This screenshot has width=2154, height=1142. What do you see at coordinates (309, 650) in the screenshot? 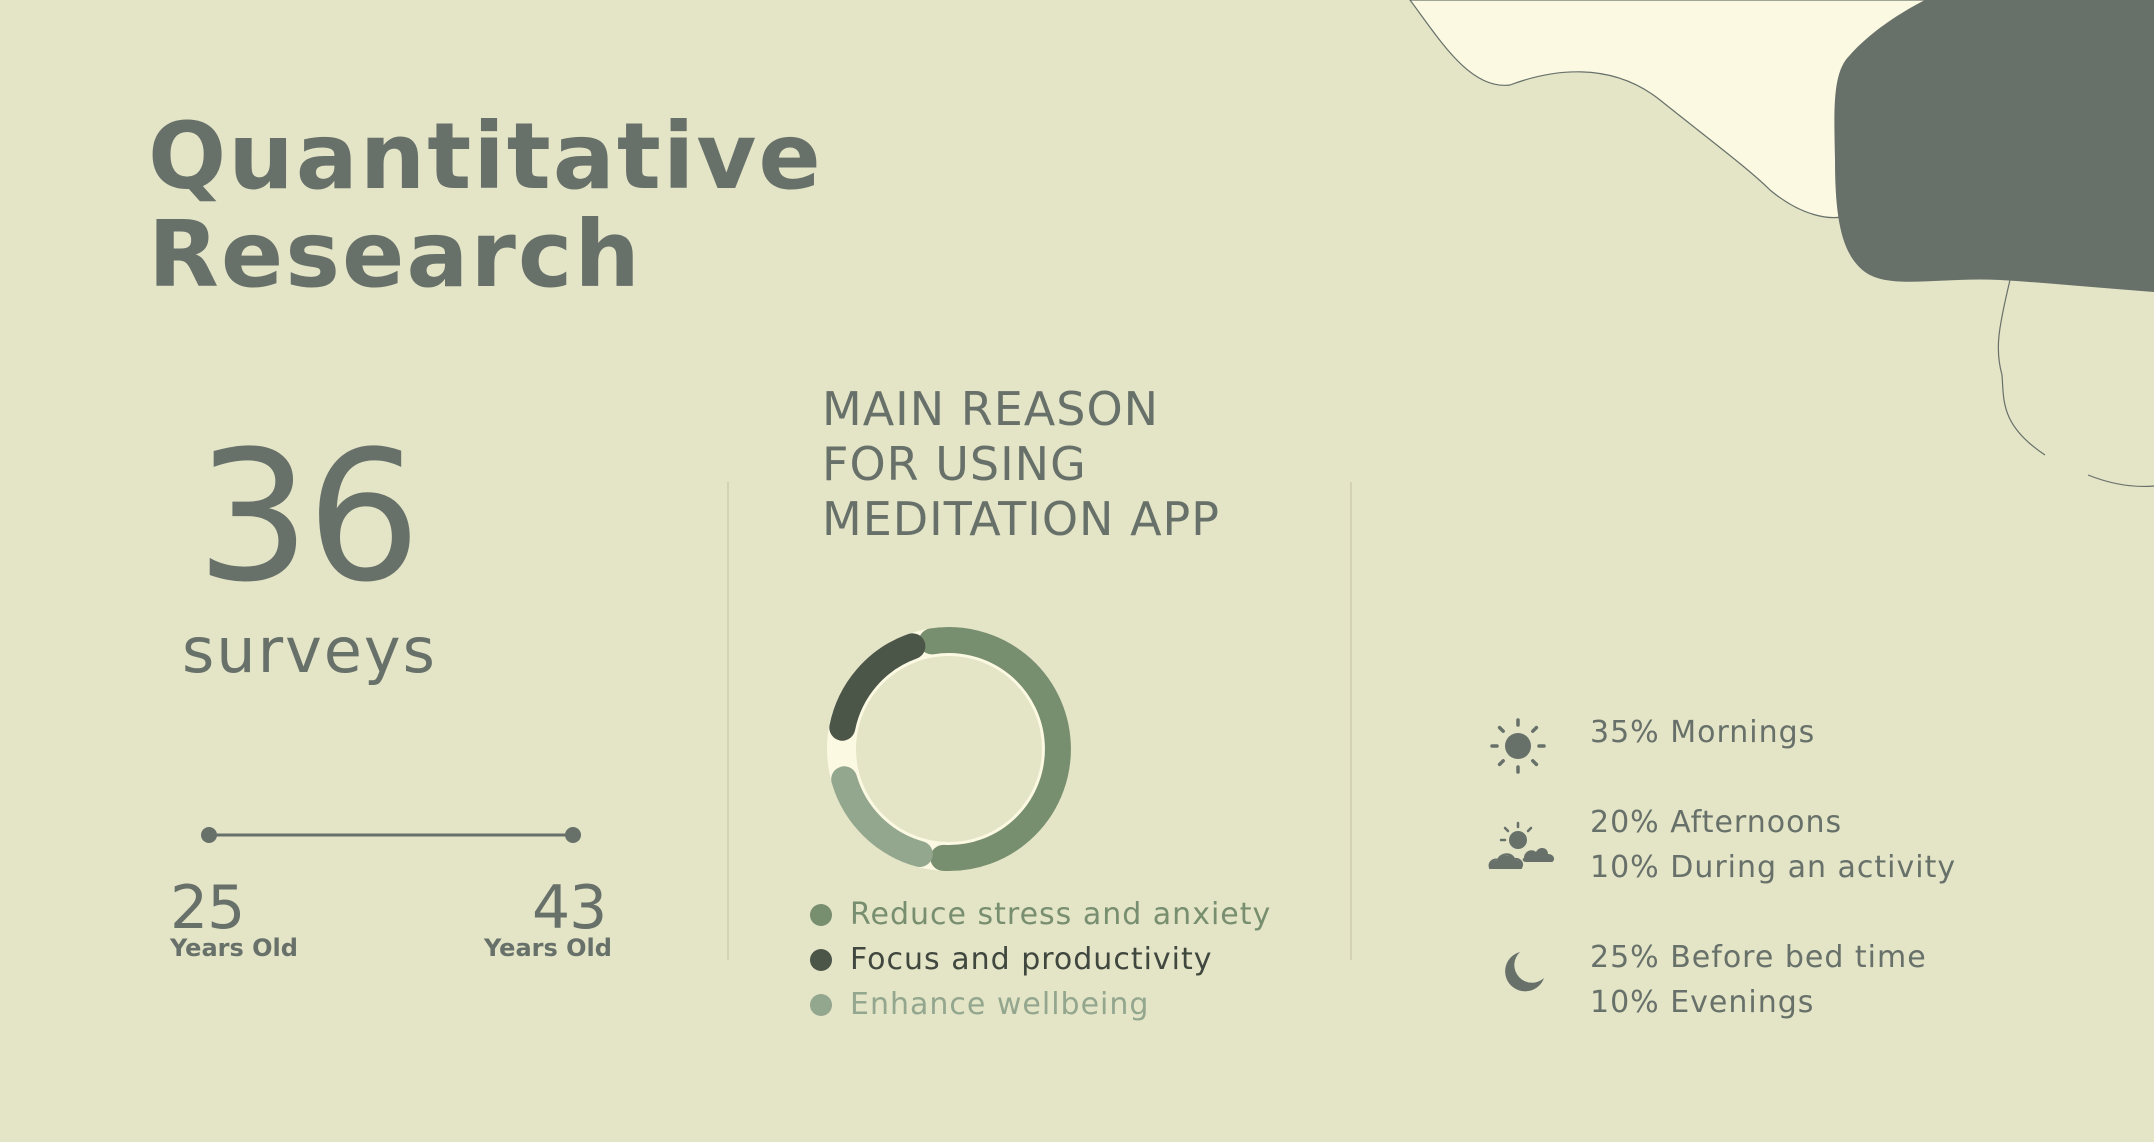
I see `survey-label: surveys` at bounding box center [309, 650].